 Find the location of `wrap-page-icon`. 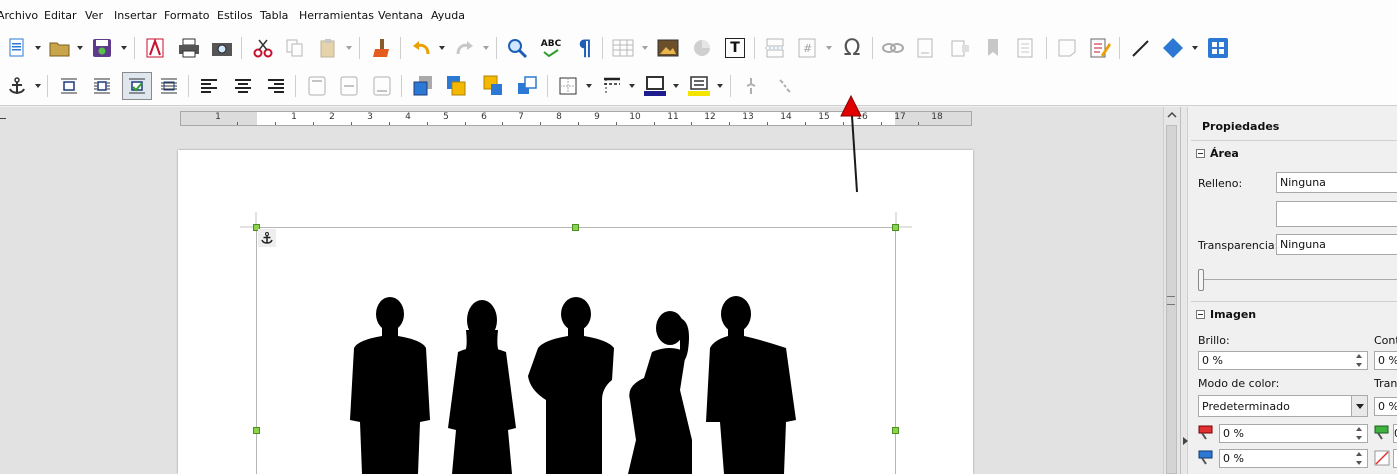

wrap-page-icon is located at coordinates (102, 86).